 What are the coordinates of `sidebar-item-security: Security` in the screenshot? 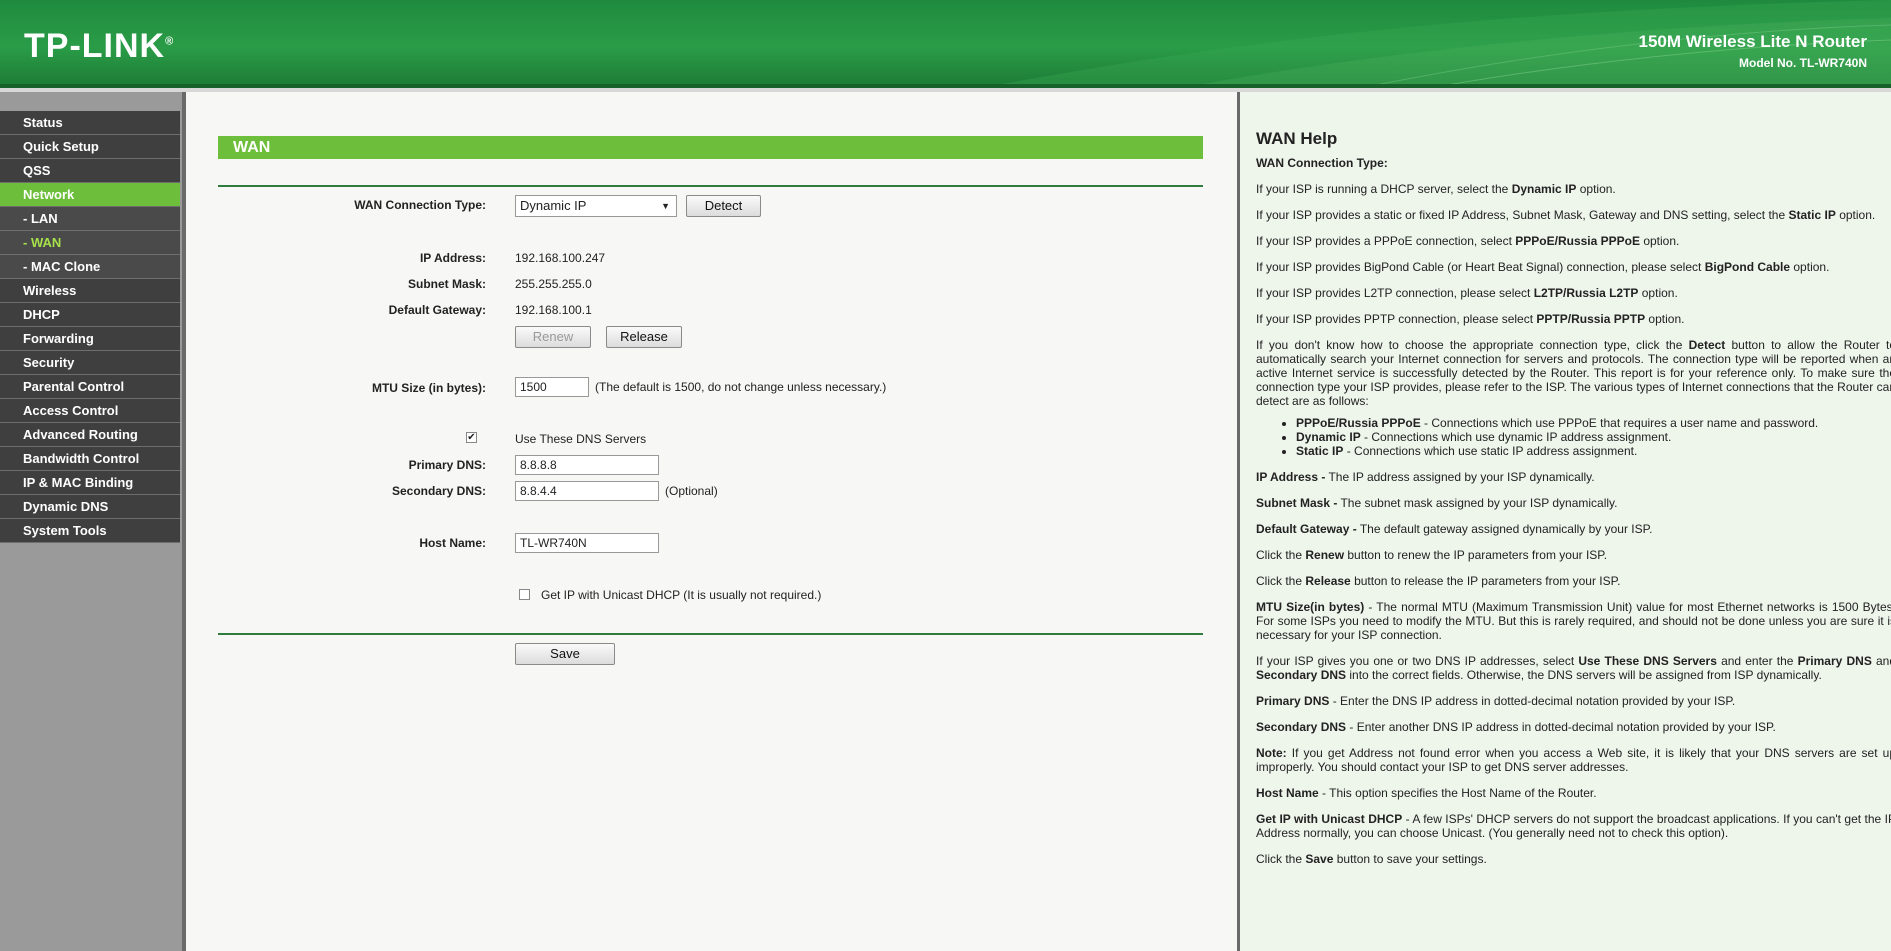 It's located at (90, 363).